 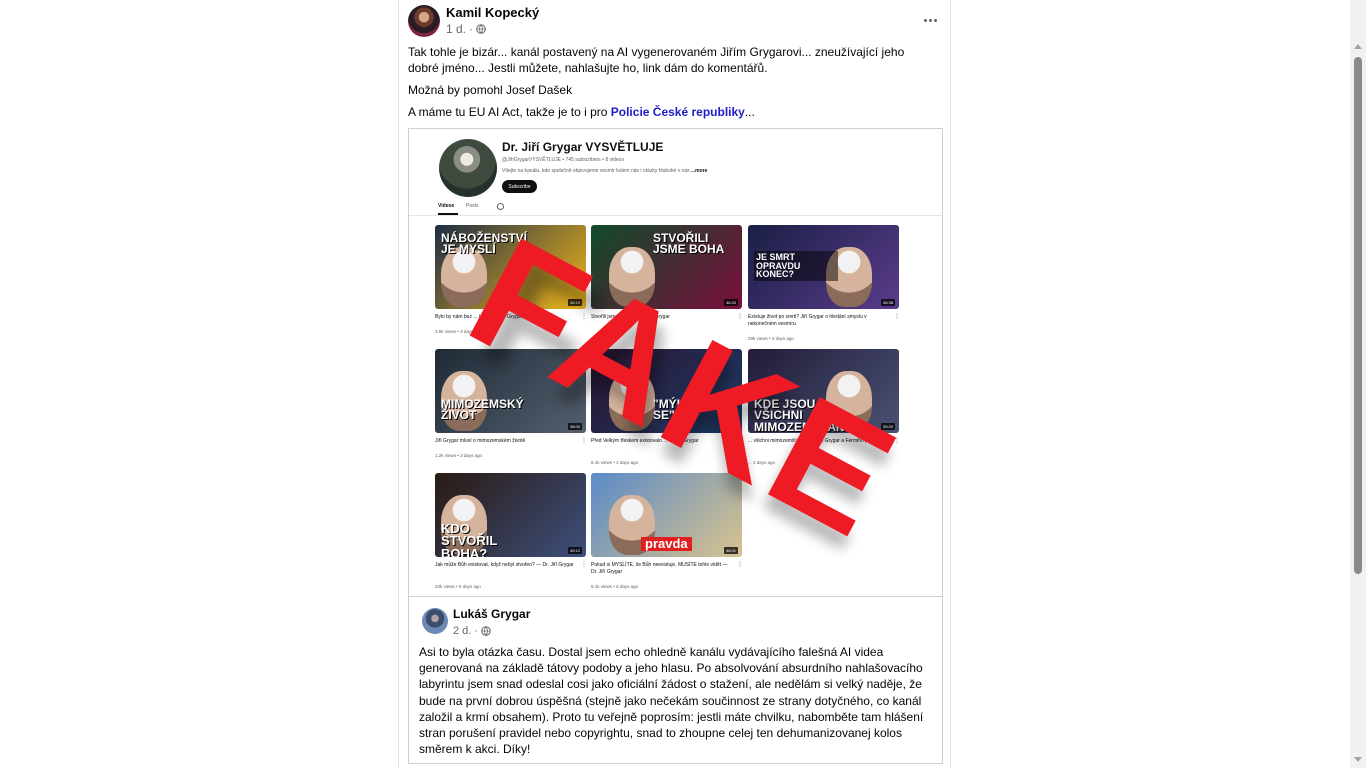 I want to click on video-duration: 46:01, so click(x=730, y=550).